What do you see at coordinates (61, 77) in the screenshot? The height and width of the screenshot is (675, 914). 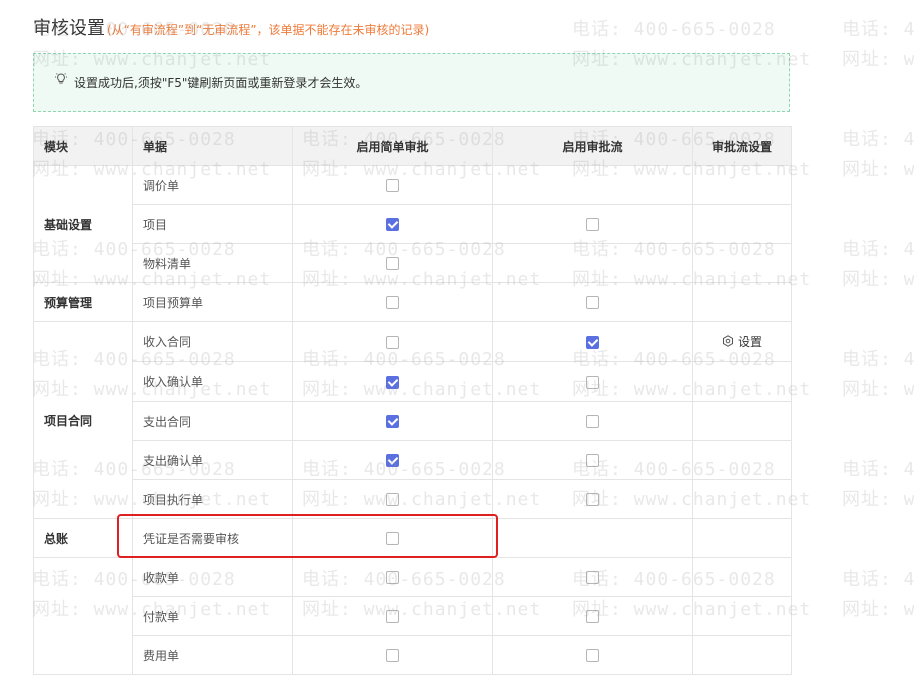 I see `lightbulb-icon` at bounding box center [61, 77].